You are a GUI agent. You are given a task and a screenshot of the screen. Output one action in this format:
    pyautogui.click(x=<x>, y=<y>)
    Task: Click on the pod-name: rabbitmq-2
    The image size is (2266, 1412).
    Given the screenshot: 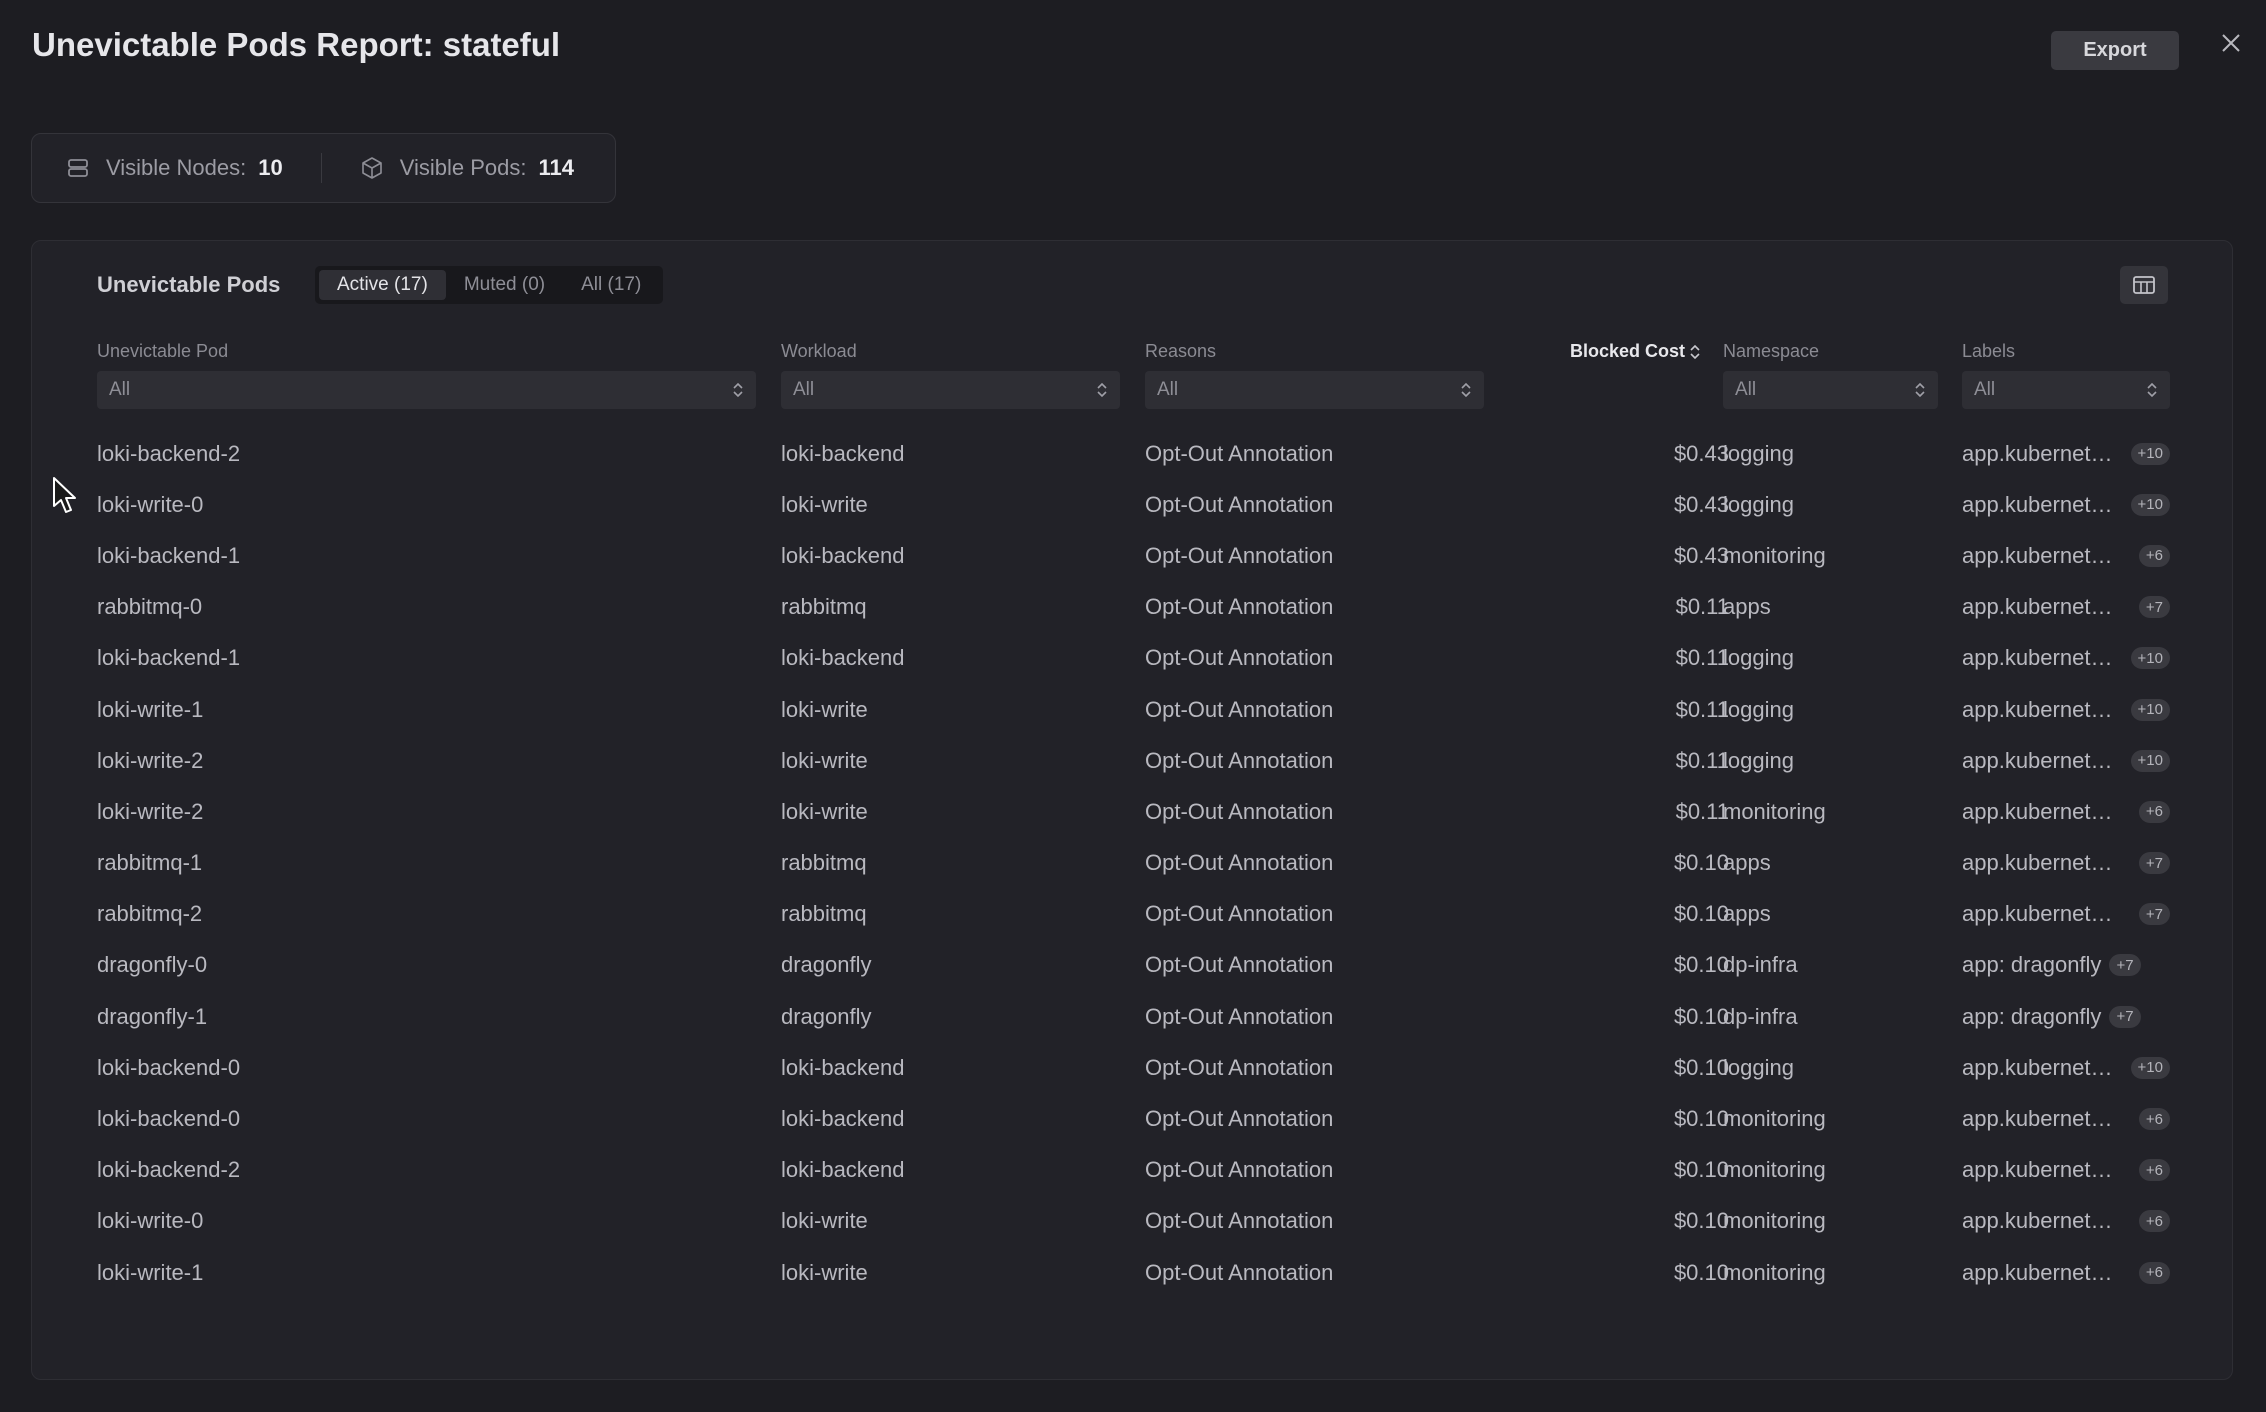 What is the action you would take?
    pyautogui.click(x=150, y=914)
    